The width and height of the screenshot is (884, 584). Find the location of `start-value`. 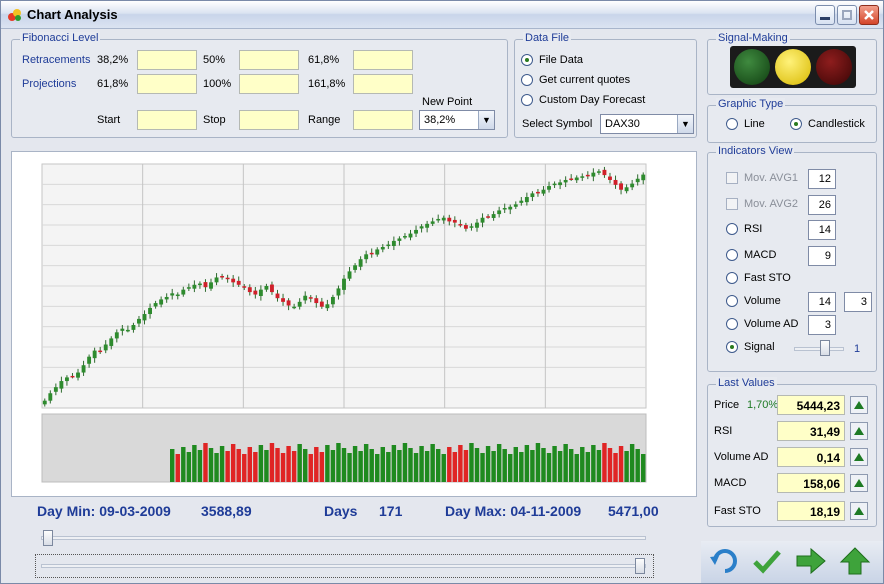

start-value is located at coordinates (167, 120).